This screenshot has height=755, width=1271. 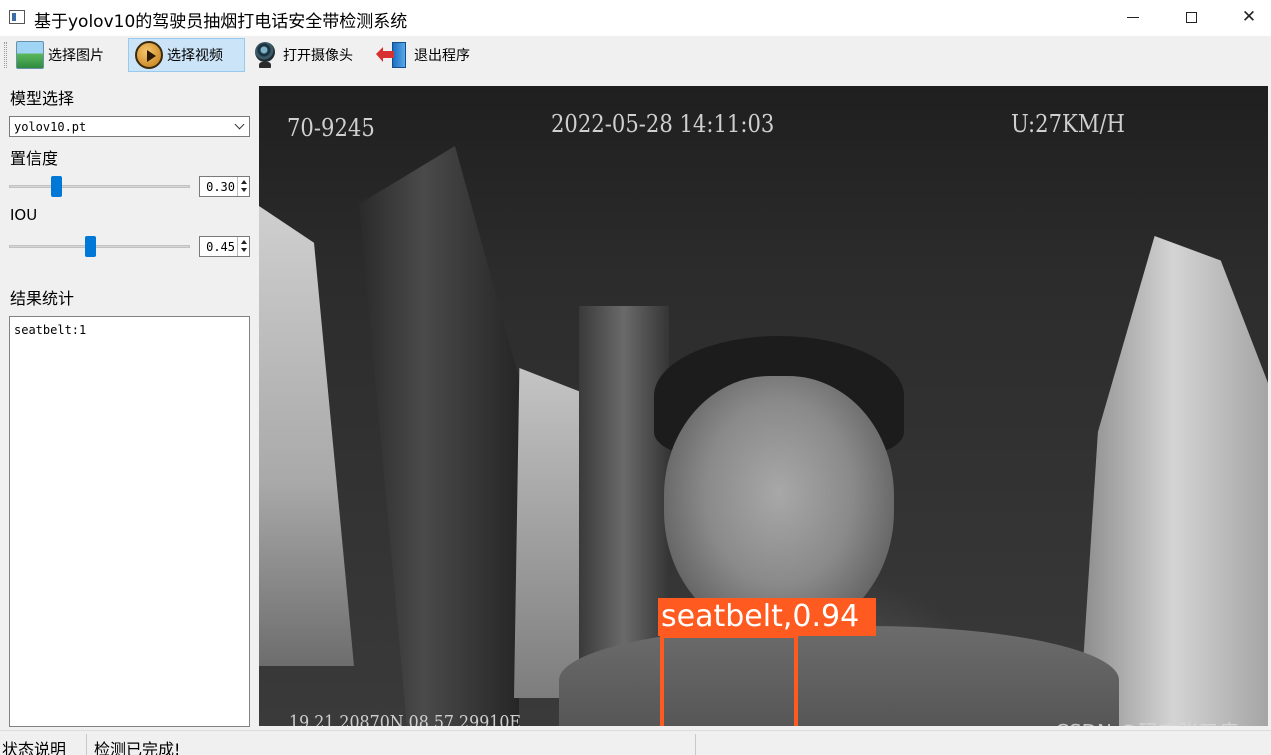 I want to click on iou-slider, so click(x=99, y=246).